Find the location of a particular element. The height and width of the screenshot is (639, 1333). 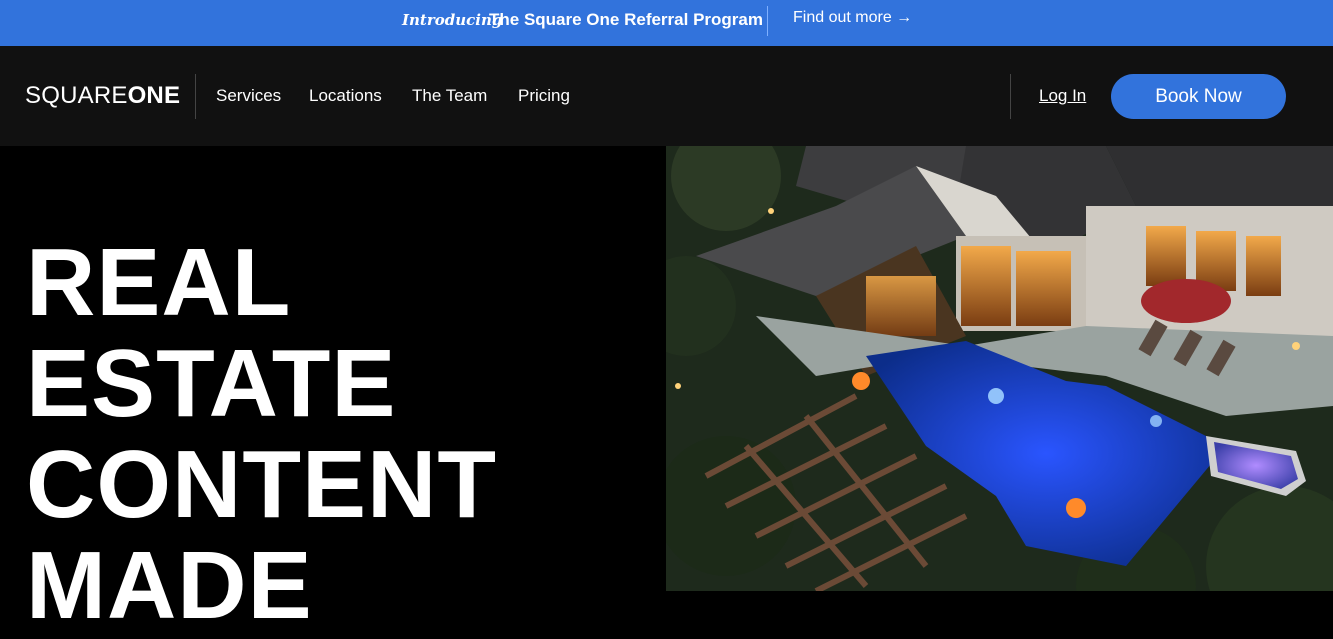

announcement-divider is located at coordinates (767, 21).